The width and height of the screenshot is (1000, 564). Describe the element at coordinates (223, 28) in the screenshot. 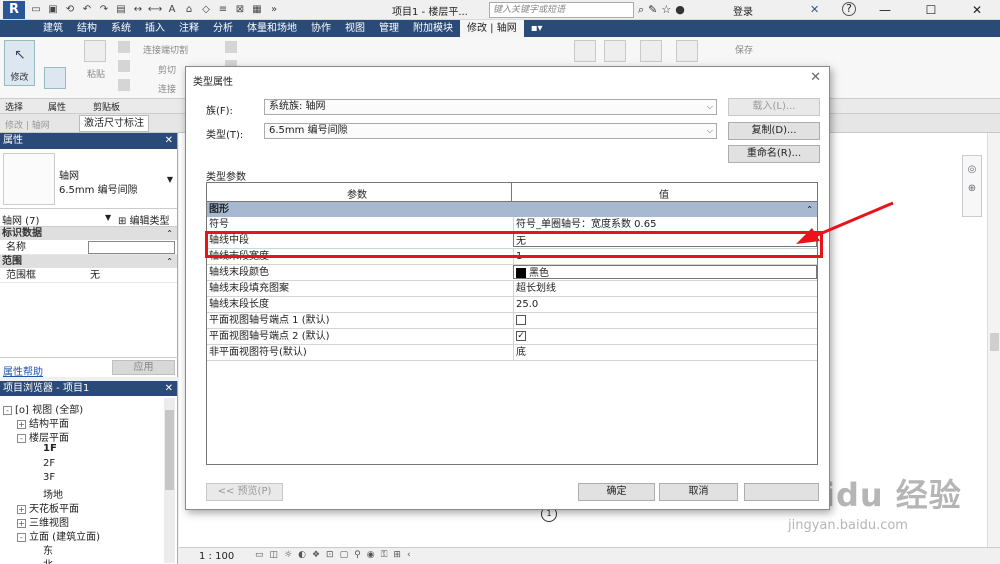

I see `tab-analyze: 分析` at that location.